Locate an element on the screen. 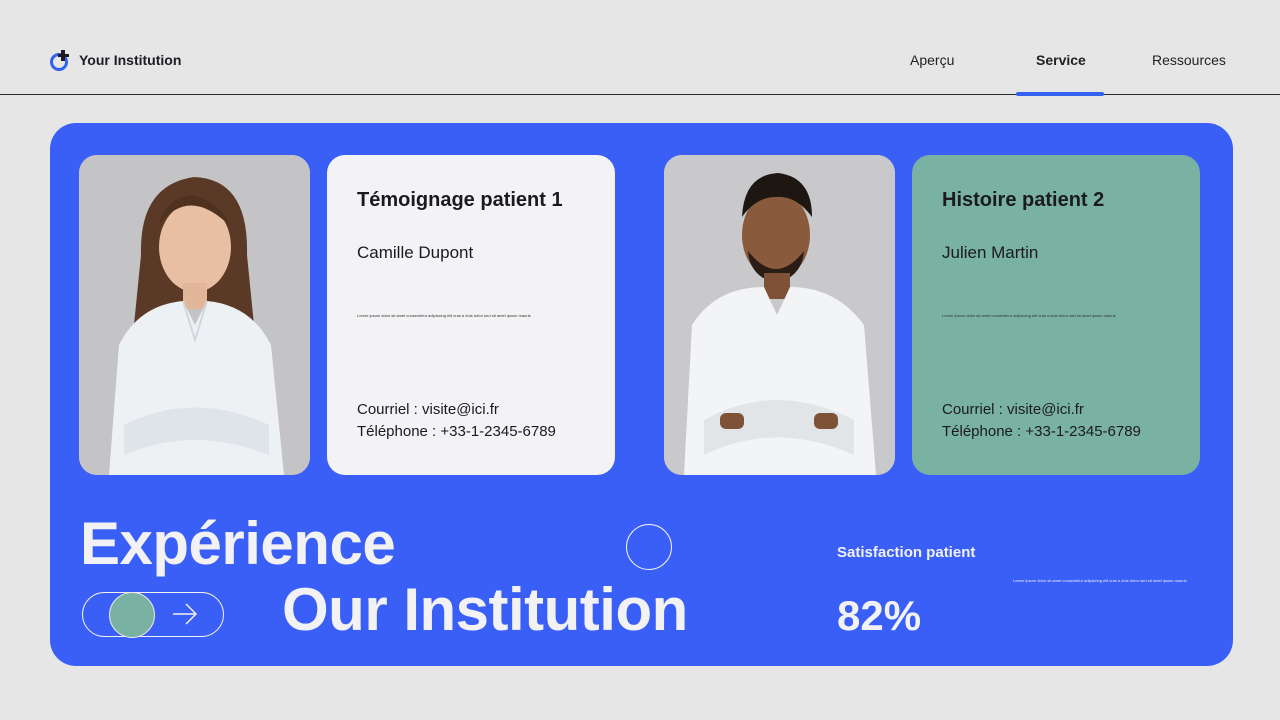 Image resolution: width=1280 pixels, height=720 pixels. nav-item-apercu: Aperçu is located at coordinates (932, 60).